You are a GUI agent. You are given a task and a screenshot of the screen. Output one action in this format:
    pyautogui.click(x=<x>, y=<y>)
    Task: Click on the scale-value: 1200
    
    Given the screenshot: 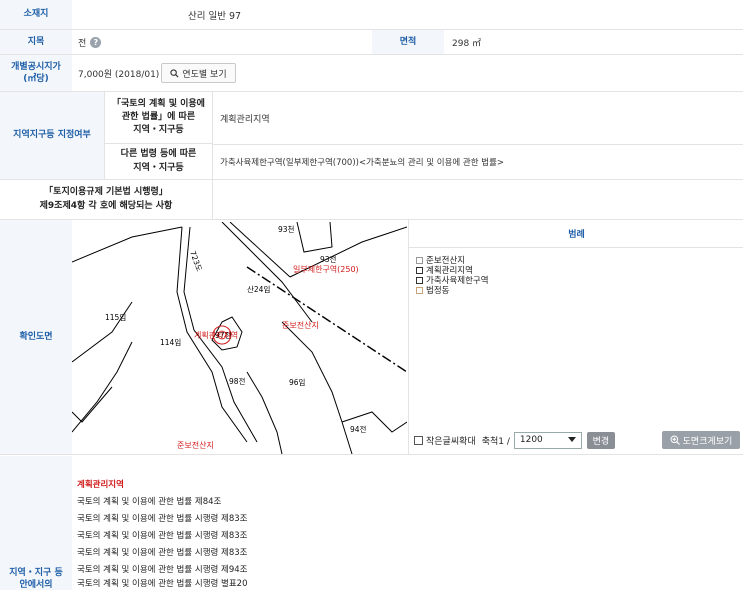 What is the action you would take?
    pyautogui.click(x=531, y=440)
    